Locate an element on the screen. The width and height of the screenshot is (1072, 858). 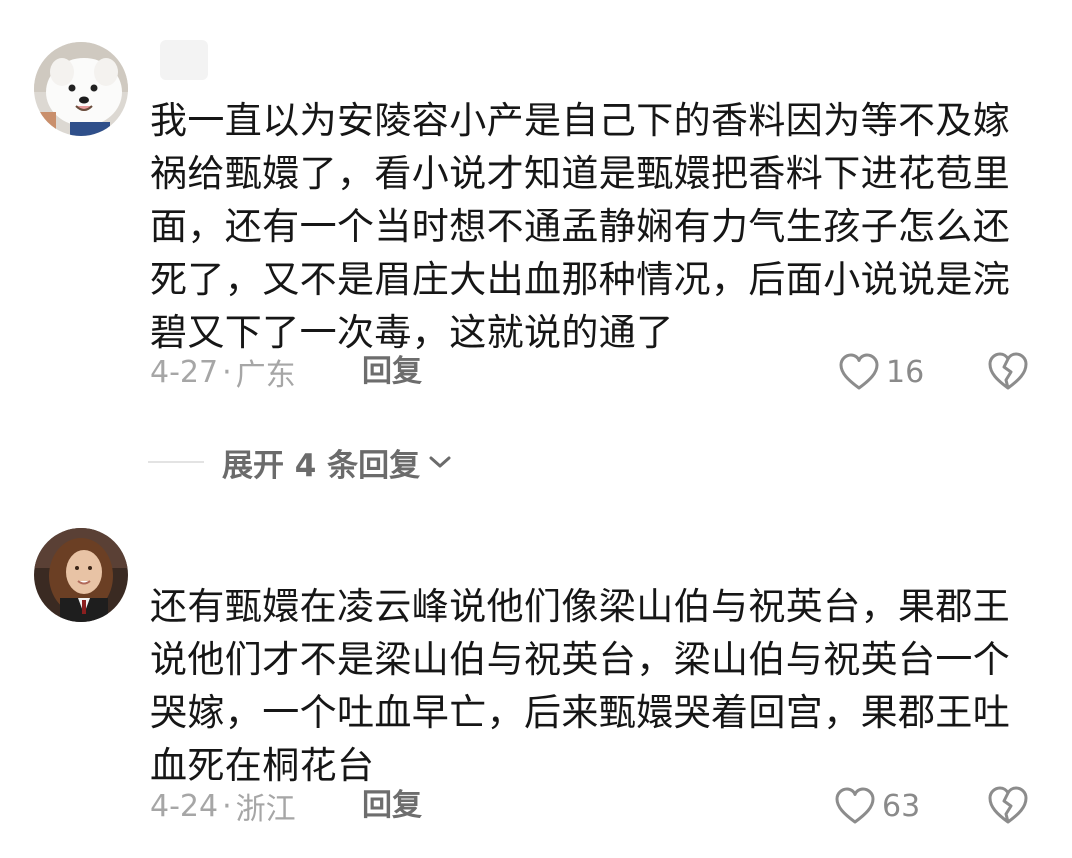
expand-replies-button: 展开 4 条回复 is located at coordinates (338, 462).